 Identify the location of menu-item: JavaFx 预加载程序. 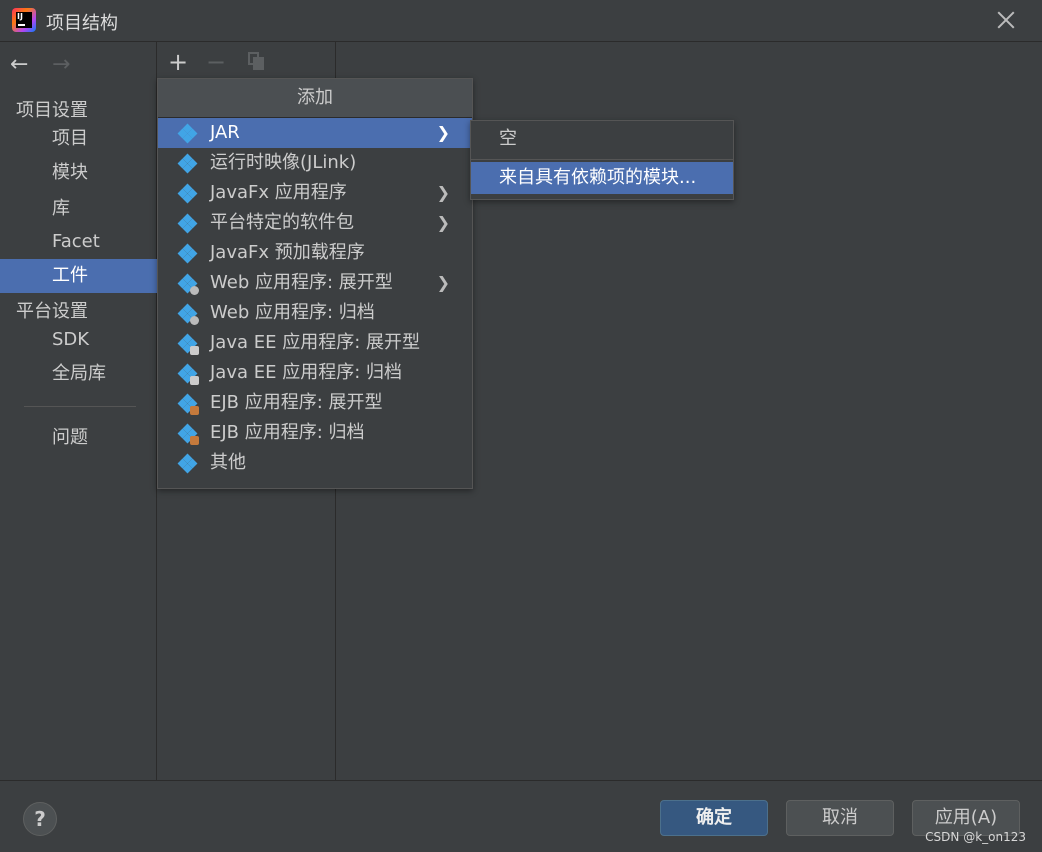
(315, 253).